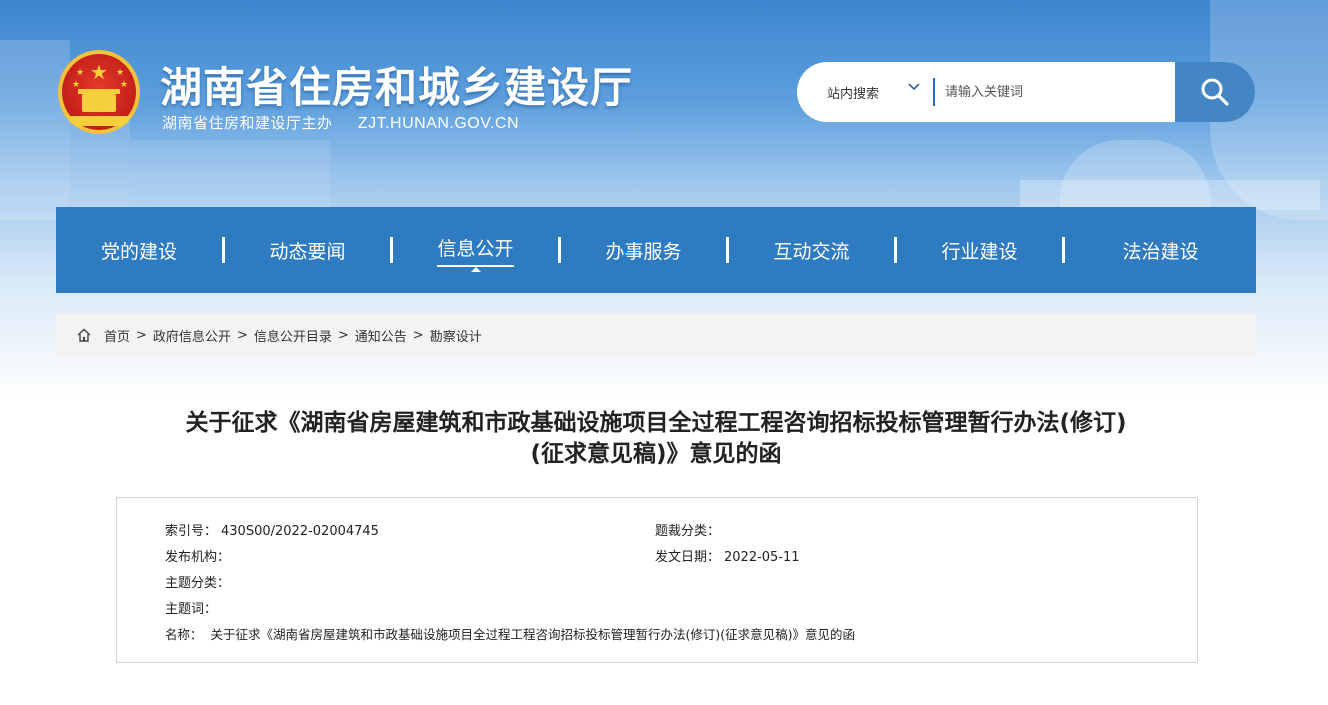 This screenshot has height=705, width=1328. What do you see at coordinates (99, 100) in the screenshot?
I see `emblem-gate` at bounding box center [99, 100].